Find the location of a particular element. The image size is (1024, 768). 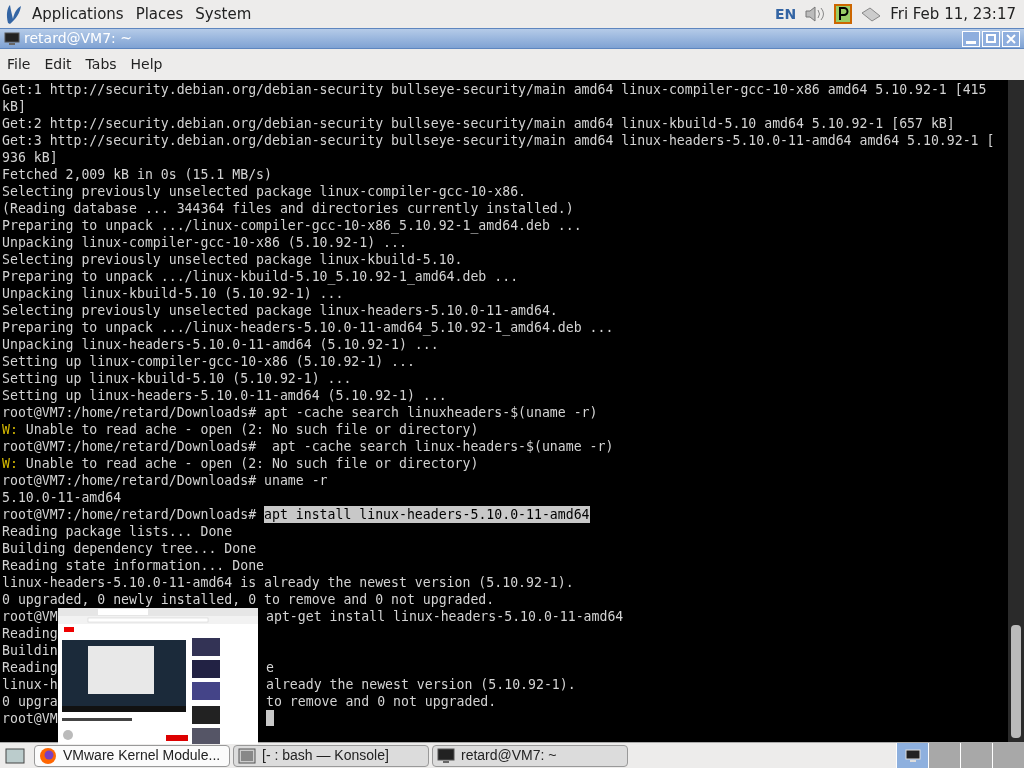

panel-menu: System is located at coordinates (223, 14).